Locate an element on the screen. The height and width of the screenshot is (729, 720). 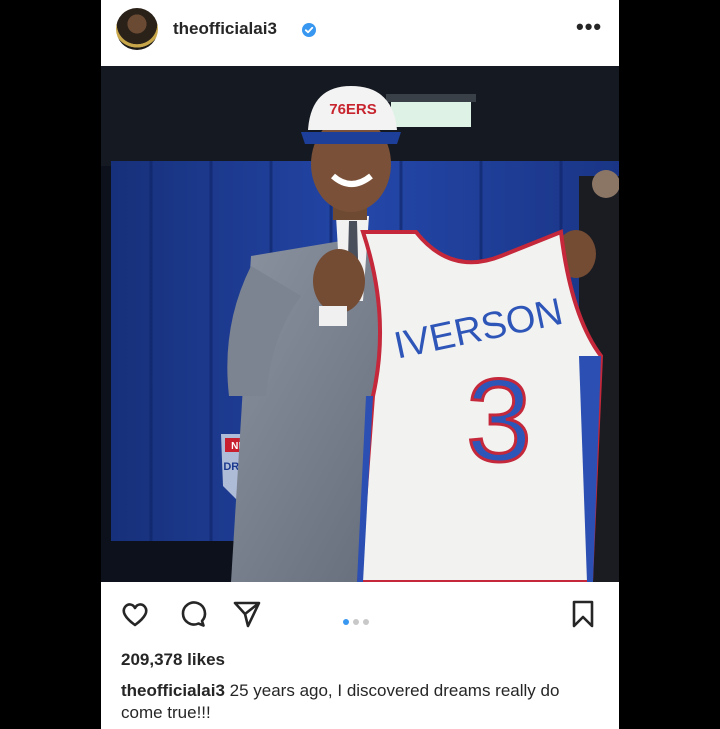
post-actions is located at coordinates (360, 612).